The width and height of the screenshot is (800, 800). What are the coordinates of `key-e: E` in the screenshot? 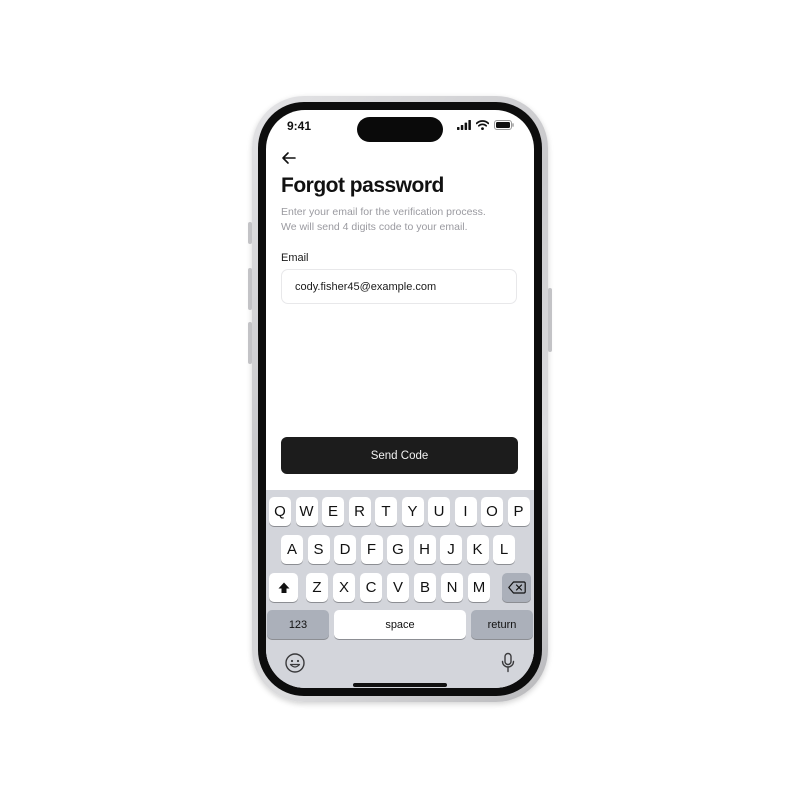 It's located at (333, 511).